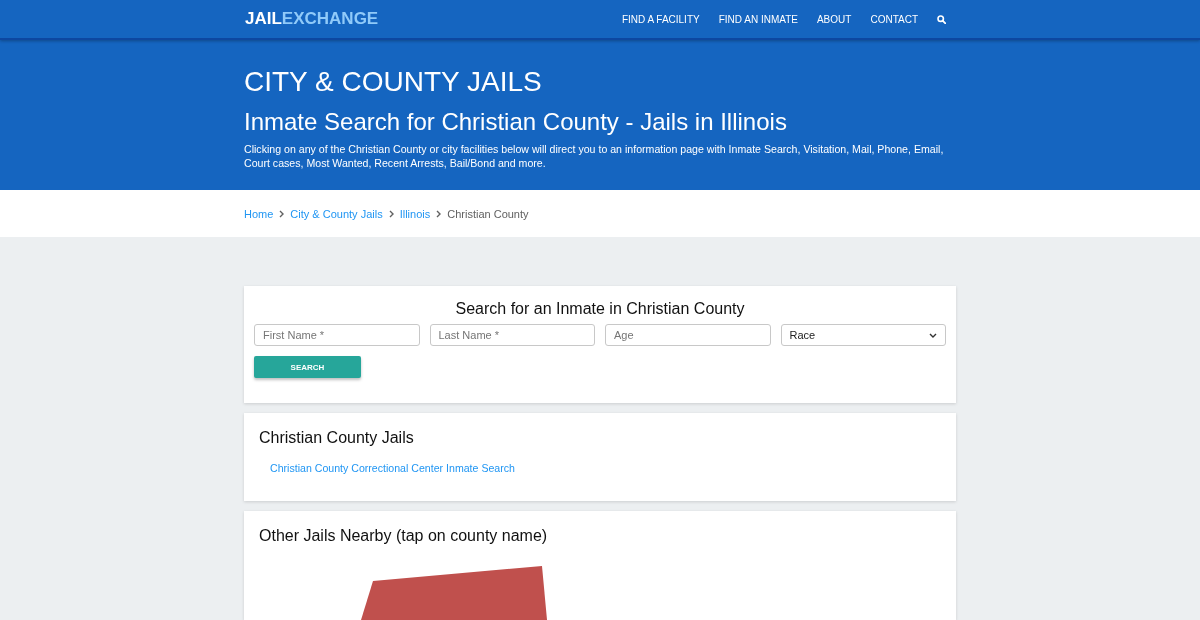 This screenshot has width=1200, height=620. I want to click on nav-link: FIND AN INMATE, so click(758, 19).